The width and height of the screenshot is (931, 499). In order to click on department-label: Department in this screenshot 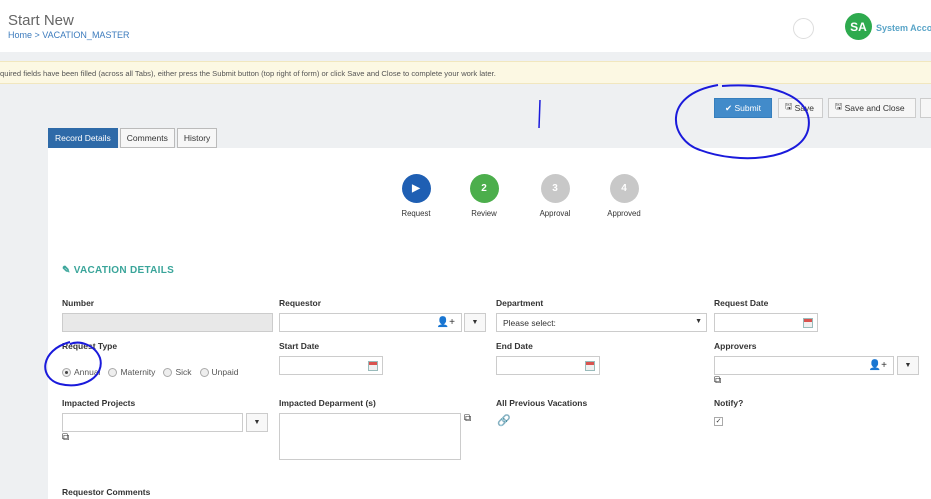, I will do `click(520, 303)`.